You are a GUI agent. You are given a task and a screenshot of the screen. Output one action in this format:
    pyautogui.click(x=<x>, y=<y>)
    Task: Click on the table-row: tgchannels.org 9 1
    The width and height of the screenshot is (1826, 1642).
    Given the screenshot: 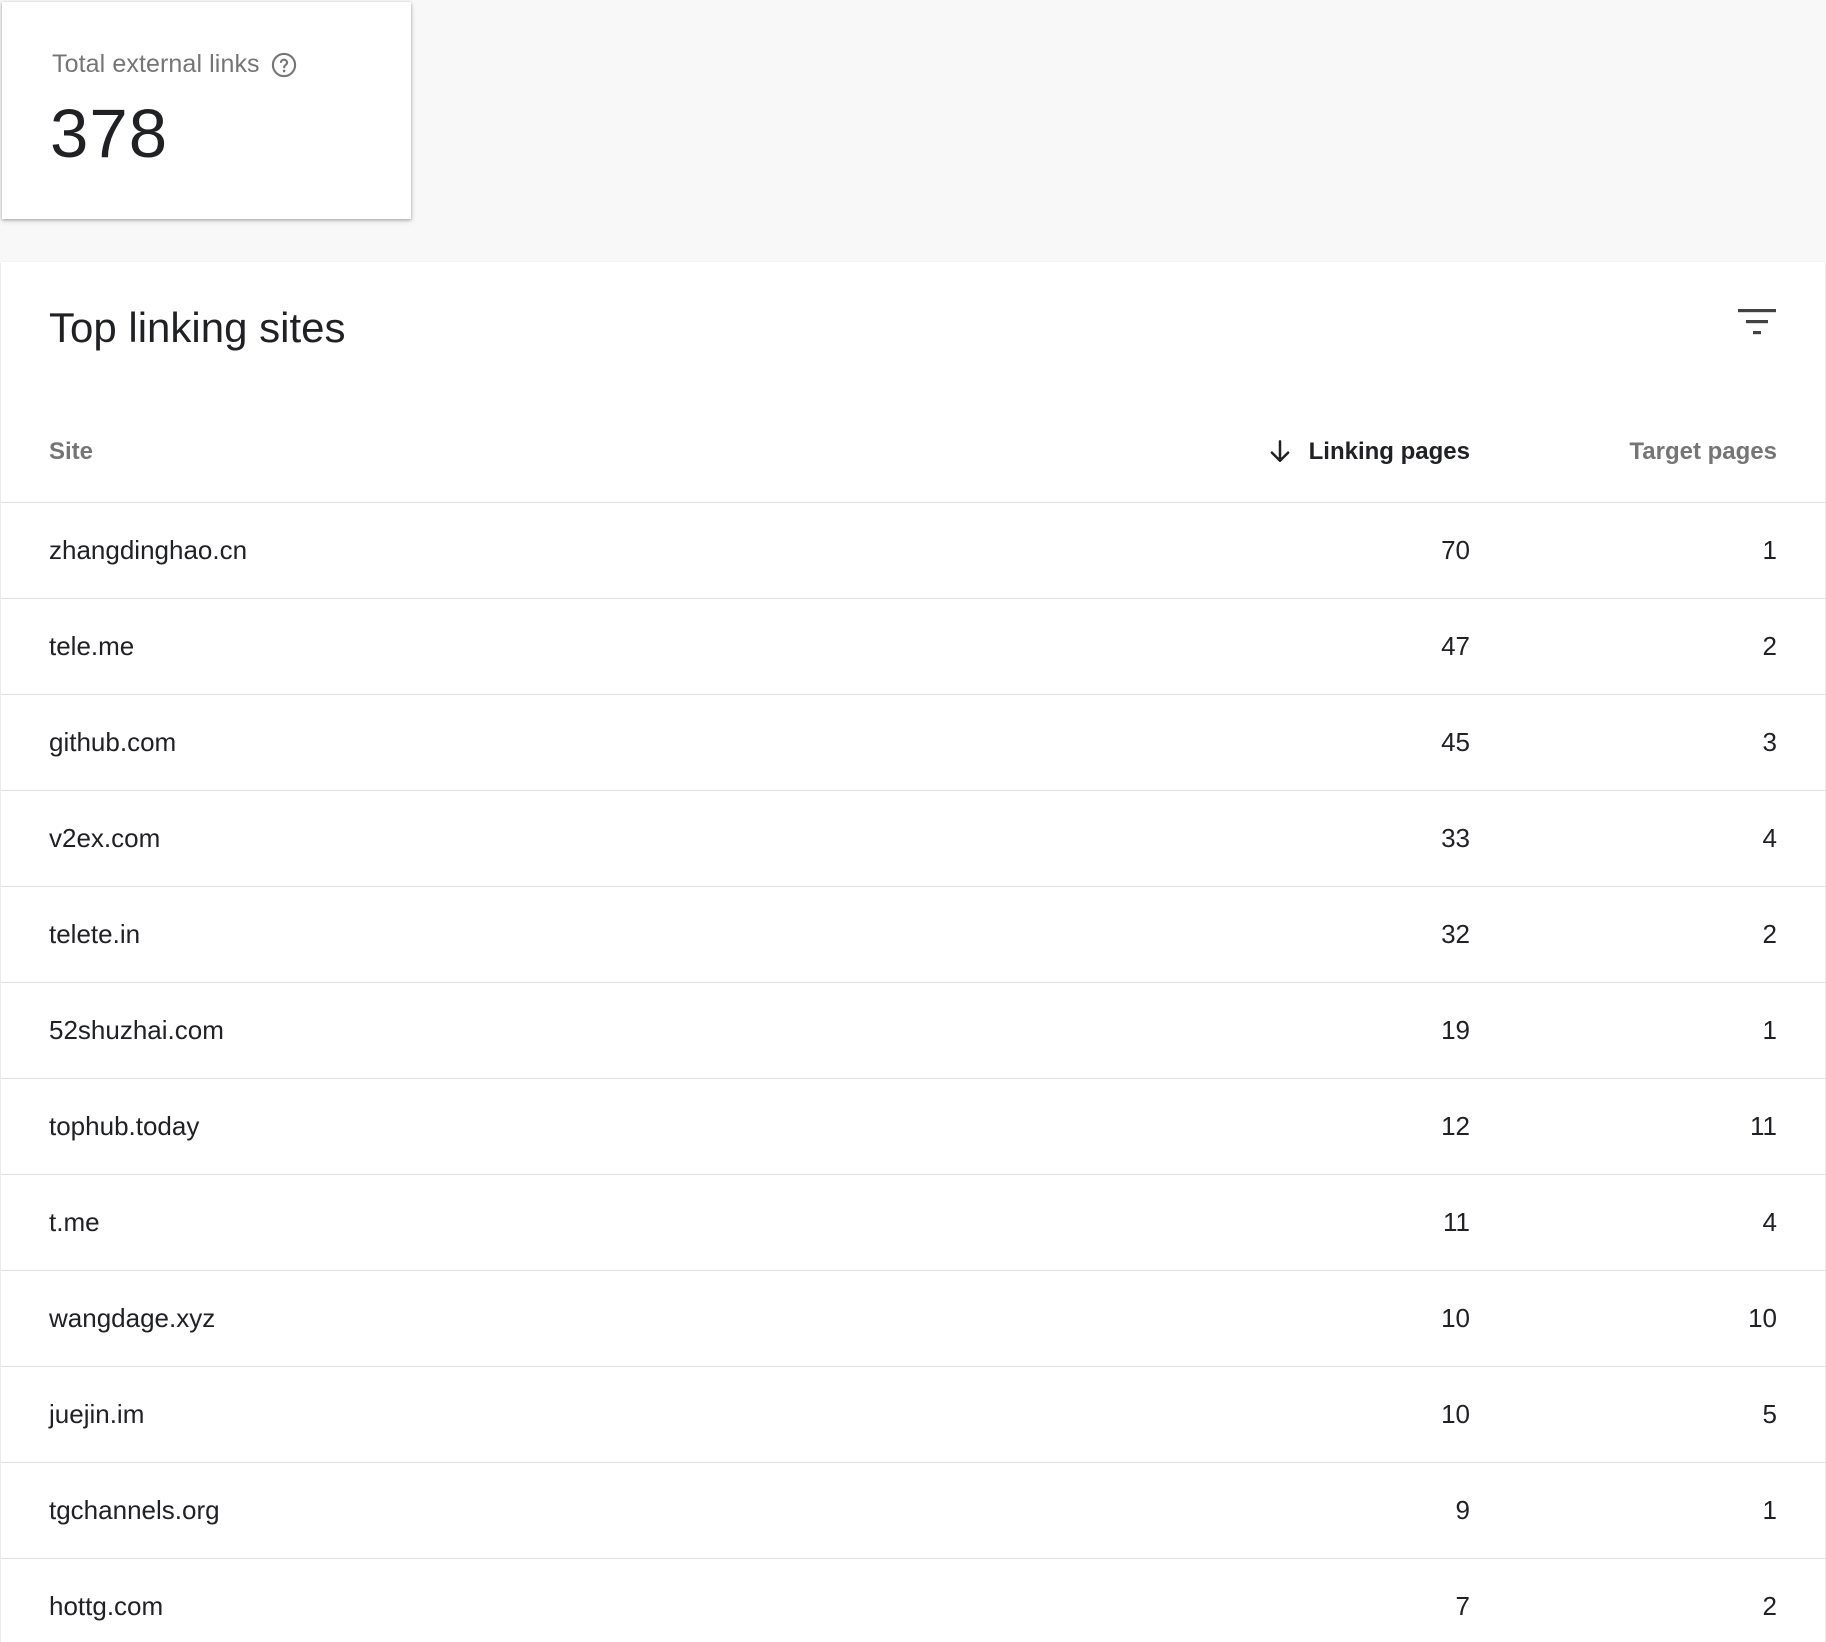 What is the action you would take?
    pyautogui.click(x=913, y=1511)
    